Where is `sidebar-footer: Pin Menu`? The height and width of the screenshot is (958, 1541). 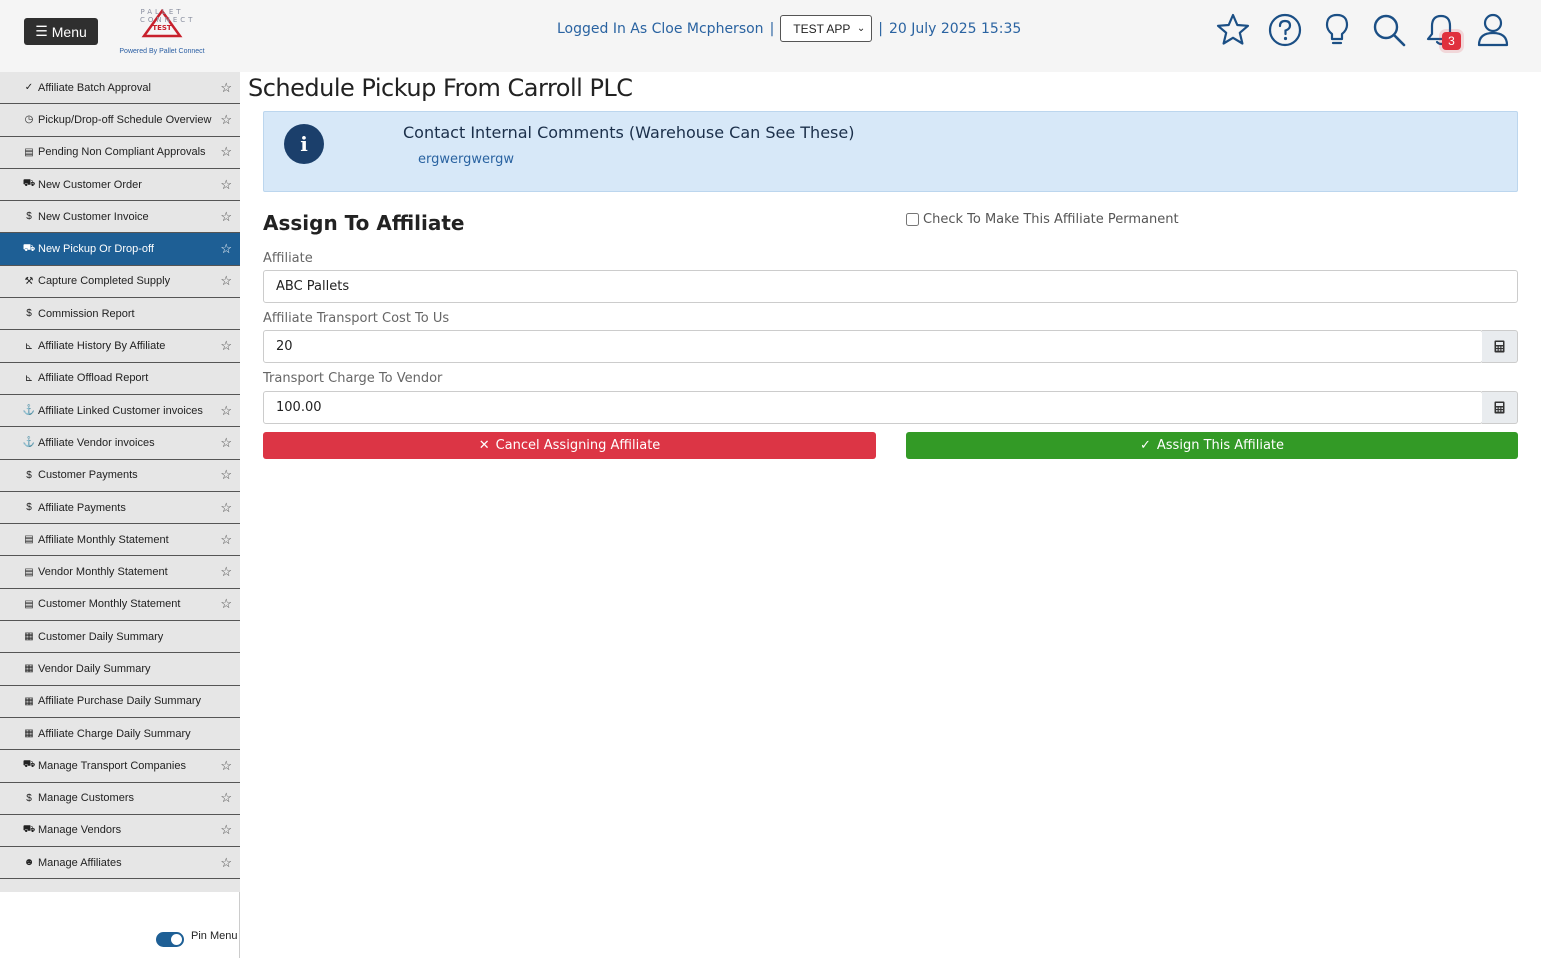
sidebar-footer: Pin Menu is located at coordinates (120, 925).